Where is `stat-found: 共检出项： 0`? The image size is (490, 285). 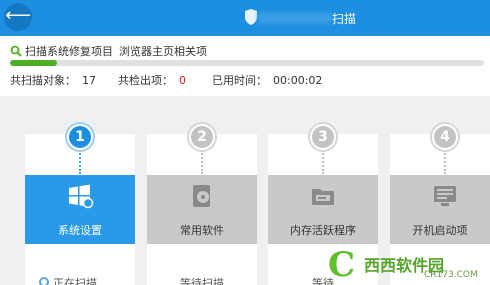
stat-found: 共检出项： 0 is located at coordinates (152, 80).